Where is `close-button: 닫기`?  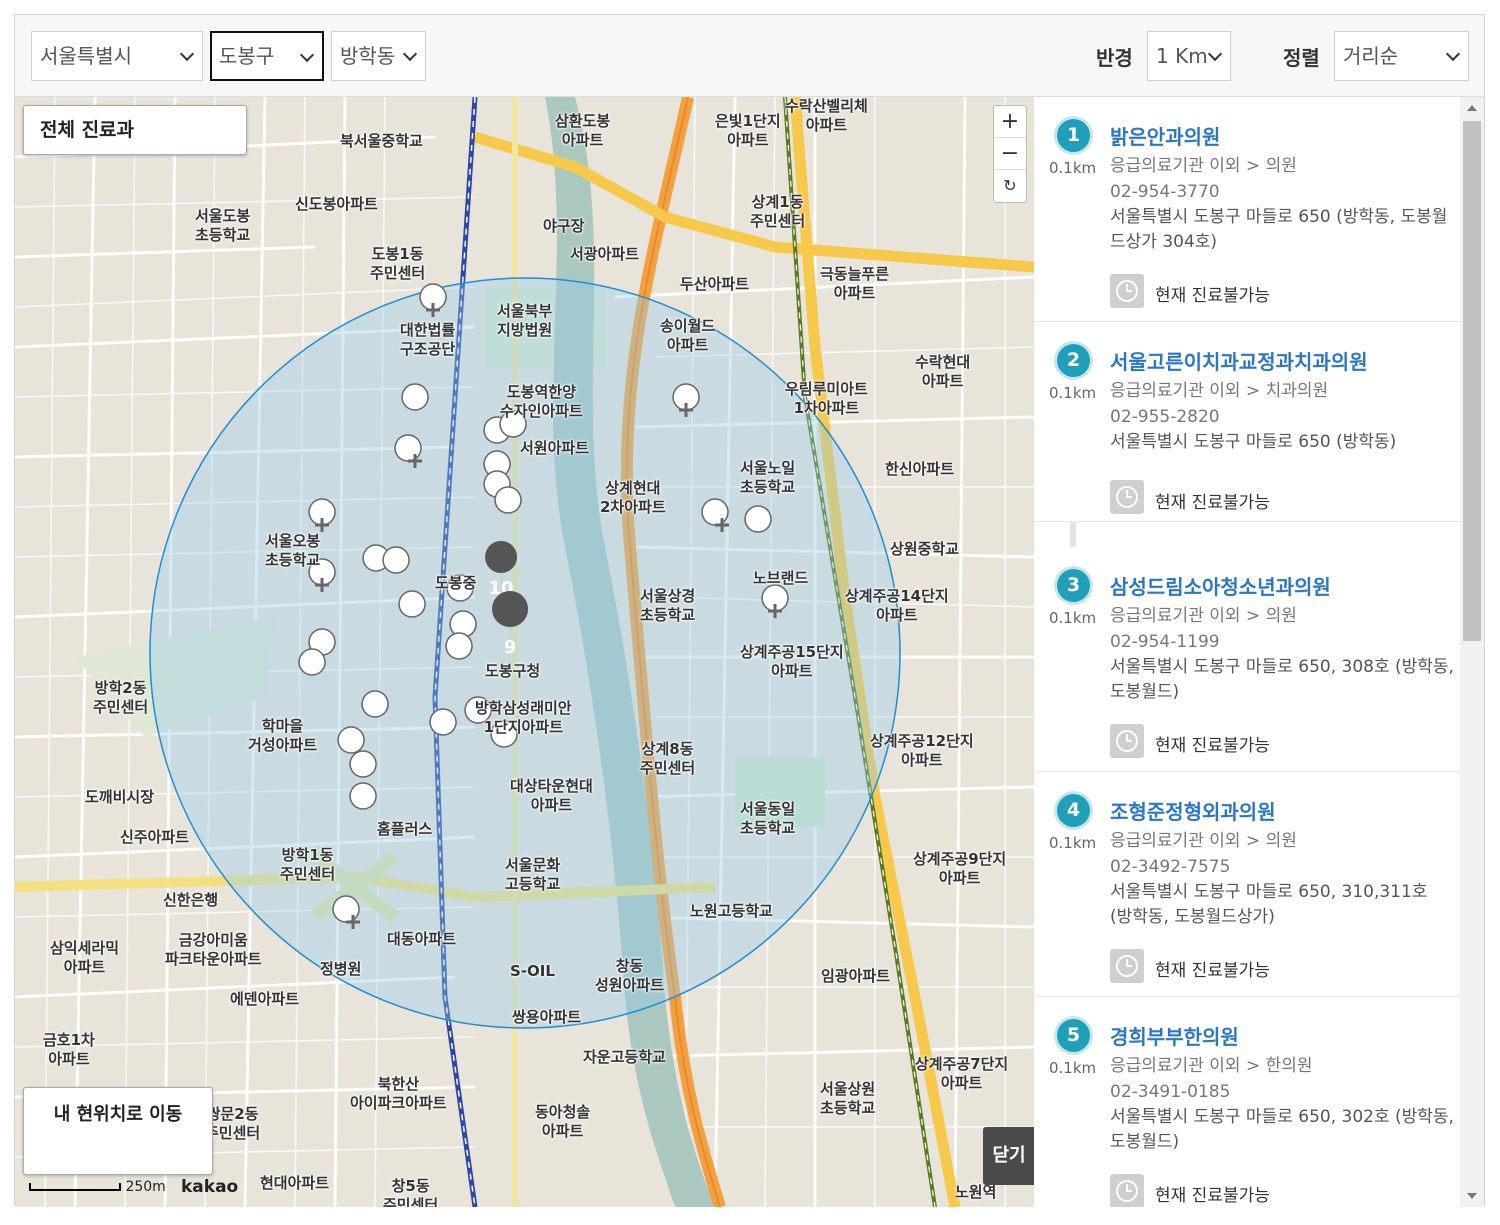
close-button: 닫기 is located at coordinates (1008, 1156).